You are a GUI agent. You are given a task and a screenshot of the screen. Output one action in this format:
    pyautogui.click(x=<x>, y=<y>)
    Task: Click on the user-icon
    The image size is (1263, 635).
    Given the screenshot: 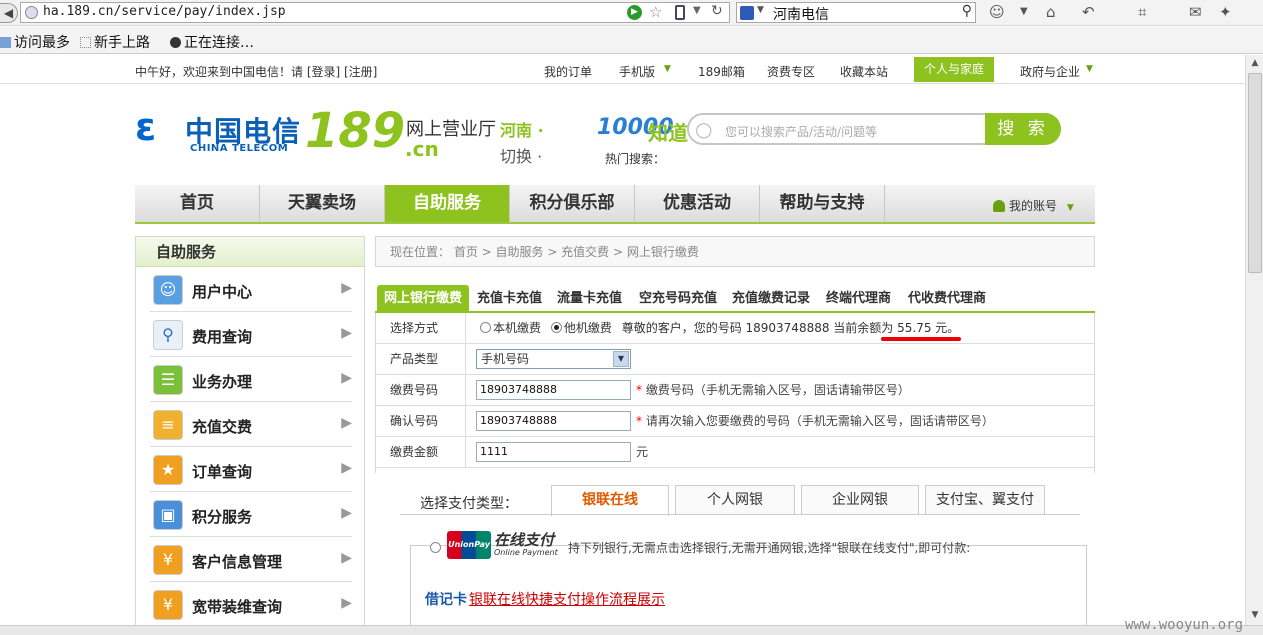 What is the action you would take?
    pyautogui.click(x=999, y=206)
    